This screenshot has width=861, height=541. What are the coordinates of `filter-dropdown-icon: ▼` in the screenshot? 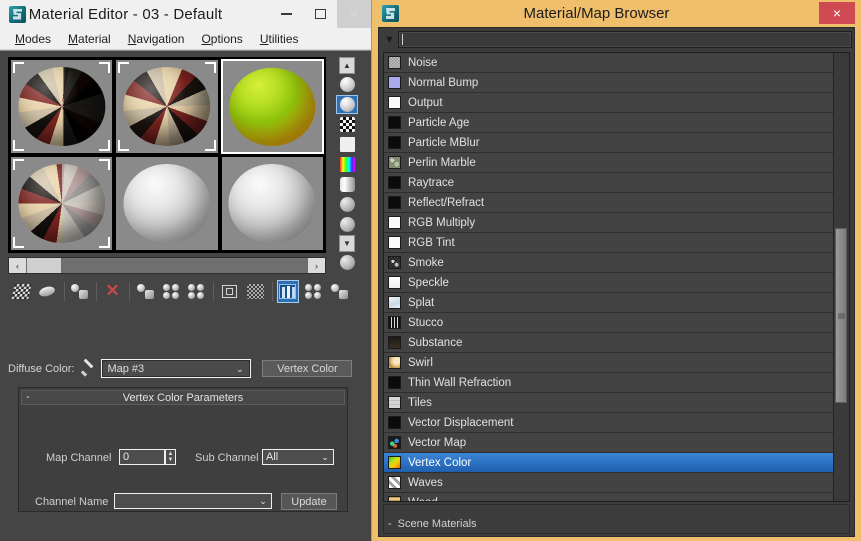 It's located at (389, 39).